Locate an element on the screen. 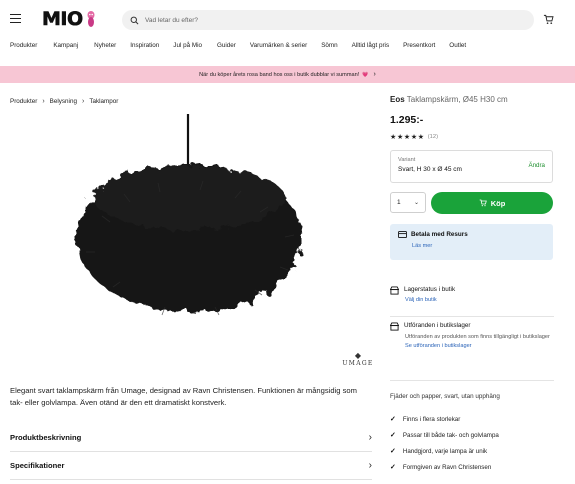  search-bar is located at coordinates (328, 20).